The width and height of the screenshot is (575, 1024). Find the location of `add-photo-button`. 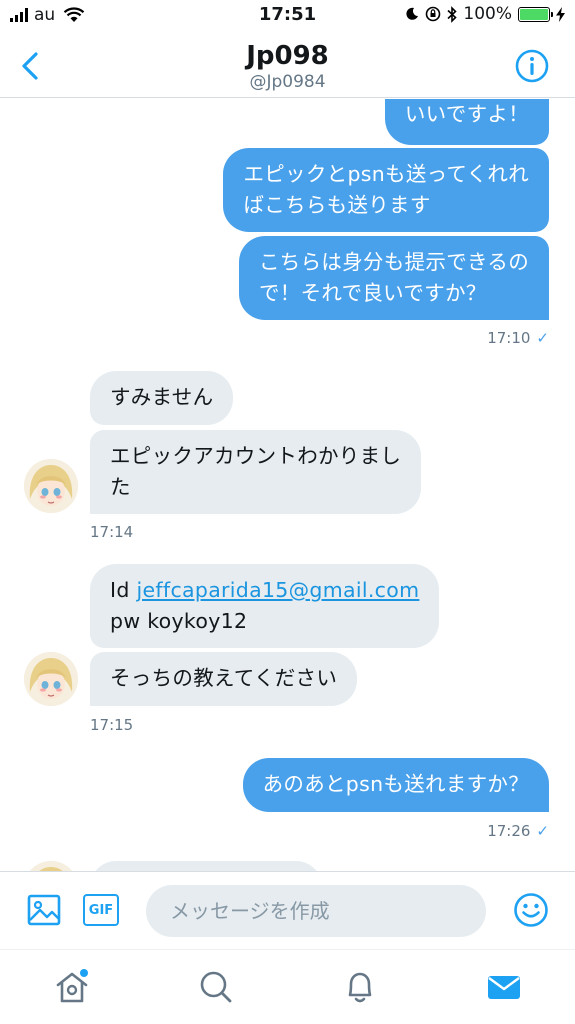

add-photo-button is located at coordinates (44, 910).